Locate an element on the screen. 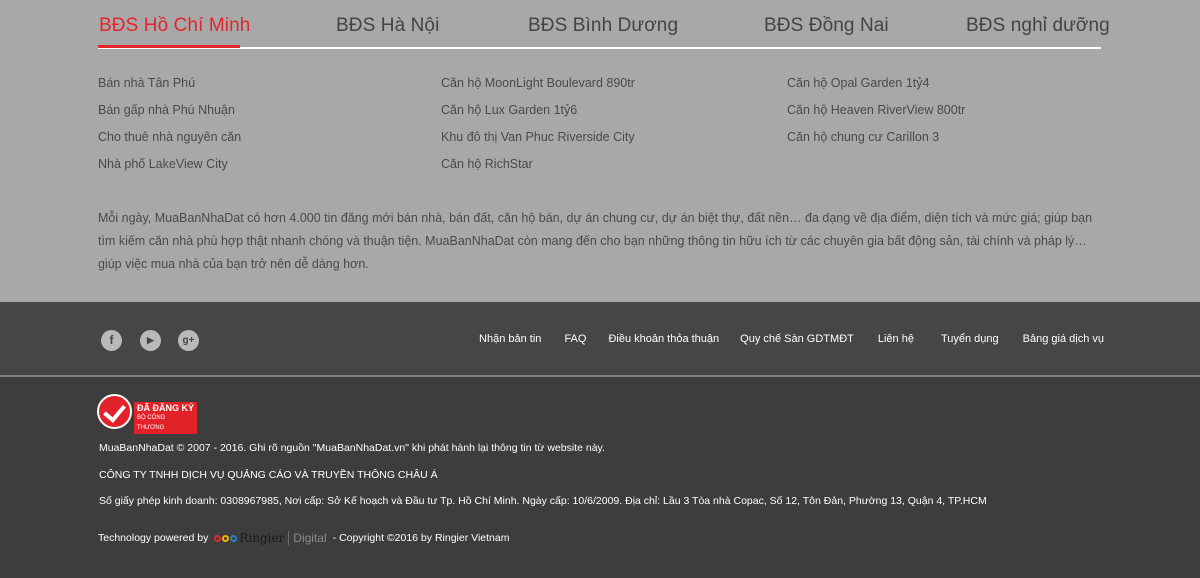  ringier-copyright: - Copyright ©2016 by Ringier Vietnam is located at coordinates (421, 538).